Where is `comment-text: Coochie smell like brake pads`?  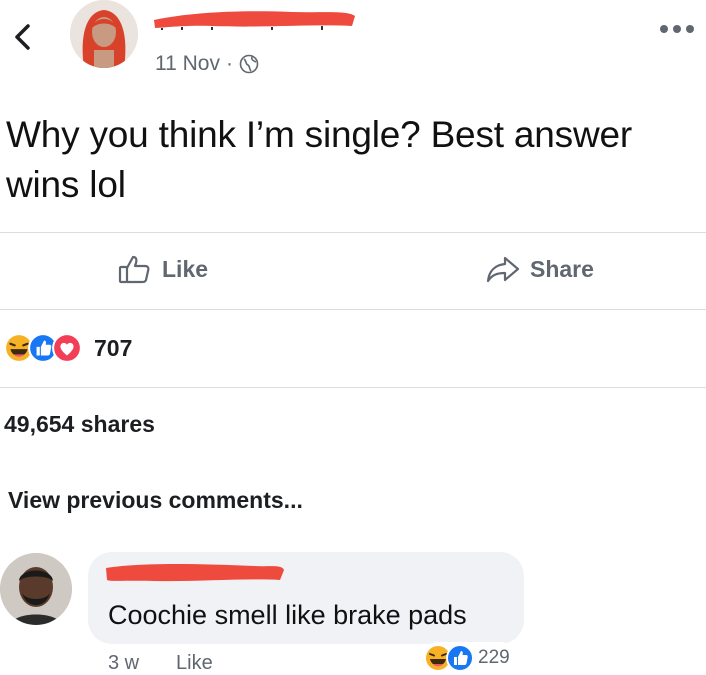 comment-text: Coochie smell like brake pads is located at coordinates (287, 615).